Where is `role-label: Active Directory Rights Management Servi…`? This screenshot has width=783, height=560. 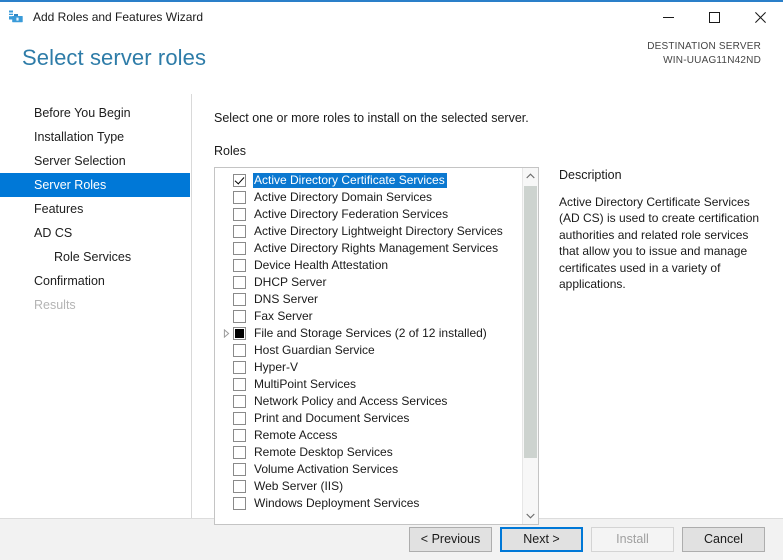 role-label: Active Directory Rights Management Servi… is located at coordinates (376, 247).